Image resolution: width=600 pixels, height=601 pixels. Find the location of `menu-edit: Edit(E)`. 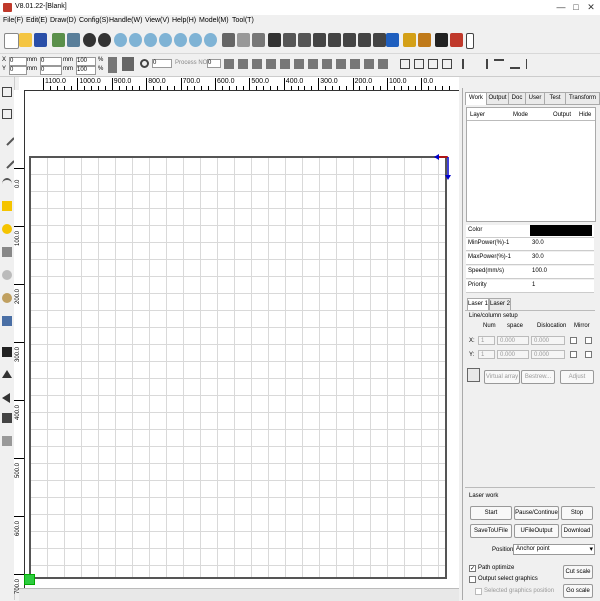

menu-edit: Edit(E) is located at coordinates (36, 20).